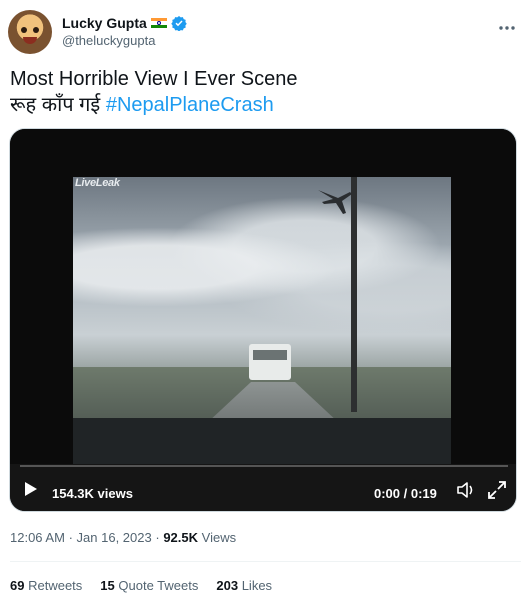 The width and height of the screenshot is (531, 604). What do you see at coordinates (179, 23) in the screenshot?
I see `verified-badge-icon` at bounding box center [179, 23].